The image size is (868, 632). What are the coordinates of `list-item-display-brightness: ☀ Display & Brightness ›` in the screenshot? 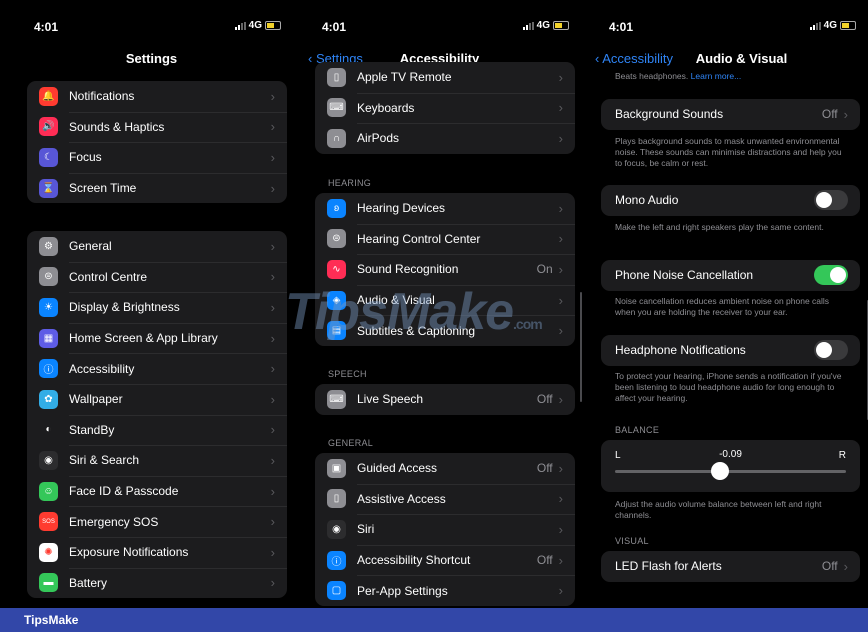 It's located at (157, 307).